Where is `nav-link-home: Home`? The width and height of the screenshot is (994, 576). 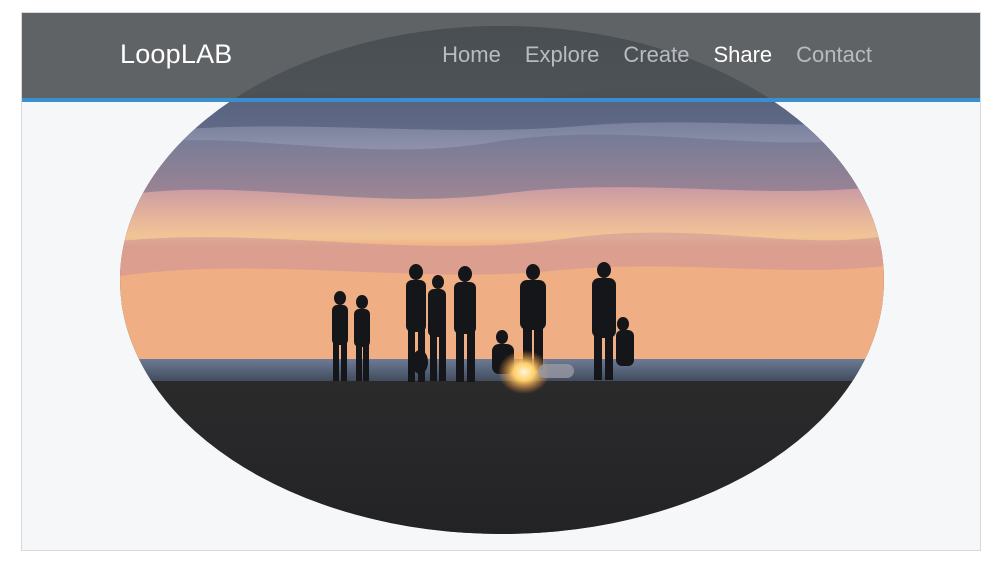 nav-link-home: Home is located at coordinates (471, 55).